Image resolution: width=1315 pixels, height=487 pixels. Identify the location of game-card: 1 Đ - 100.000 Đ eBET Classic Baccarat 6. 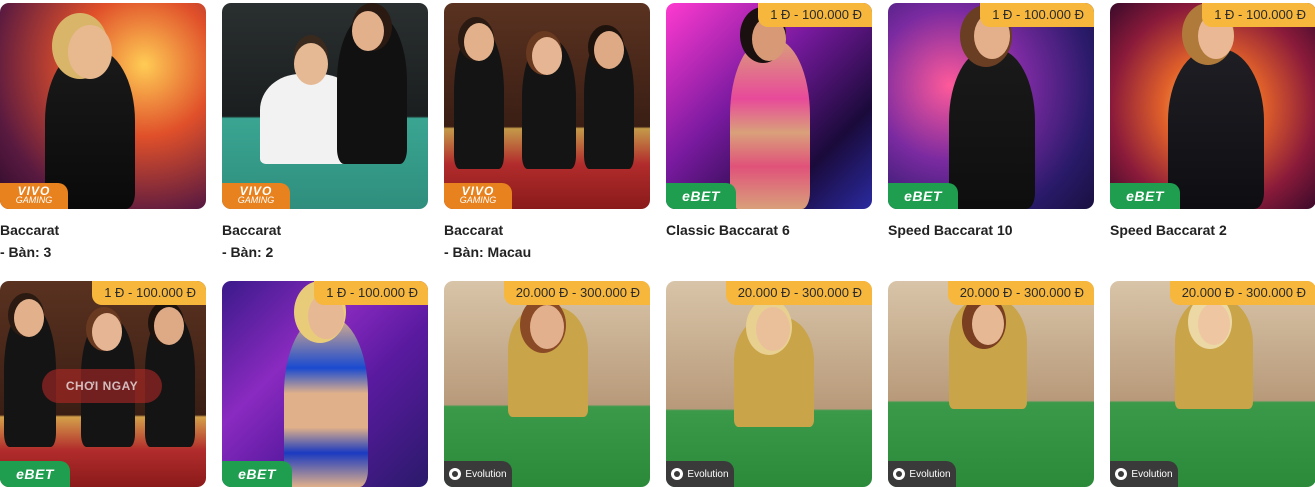
(769, 121).